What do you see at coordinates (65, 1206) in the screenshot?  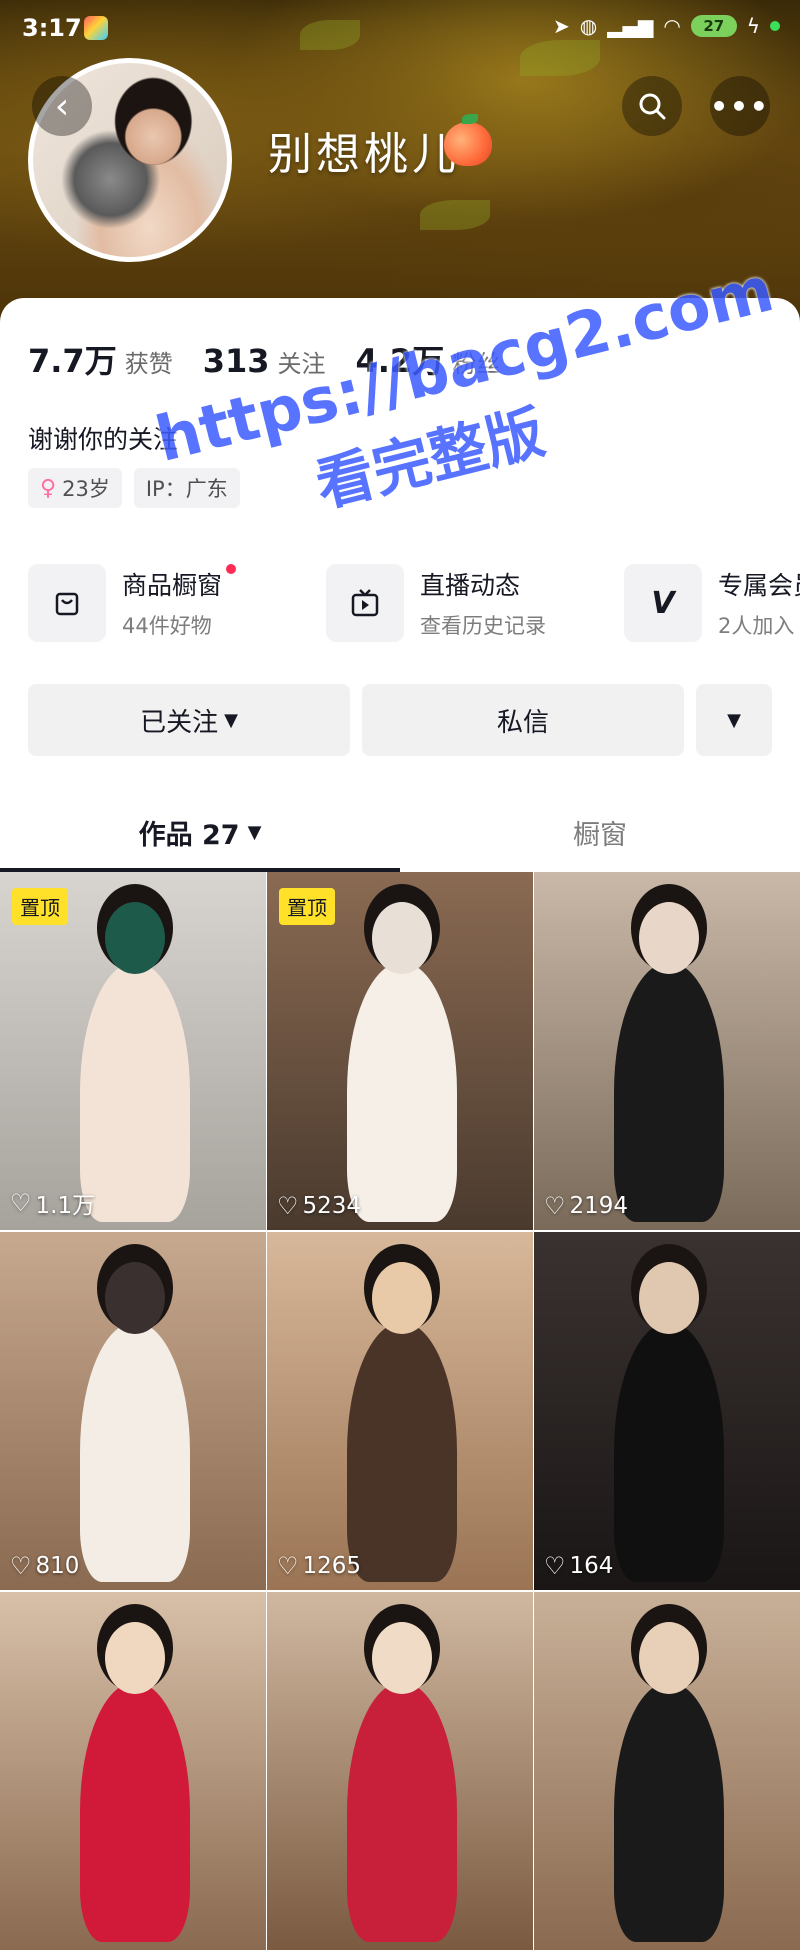 I see `like-count-text: 1.1万` at bounding box center [65, 1206].